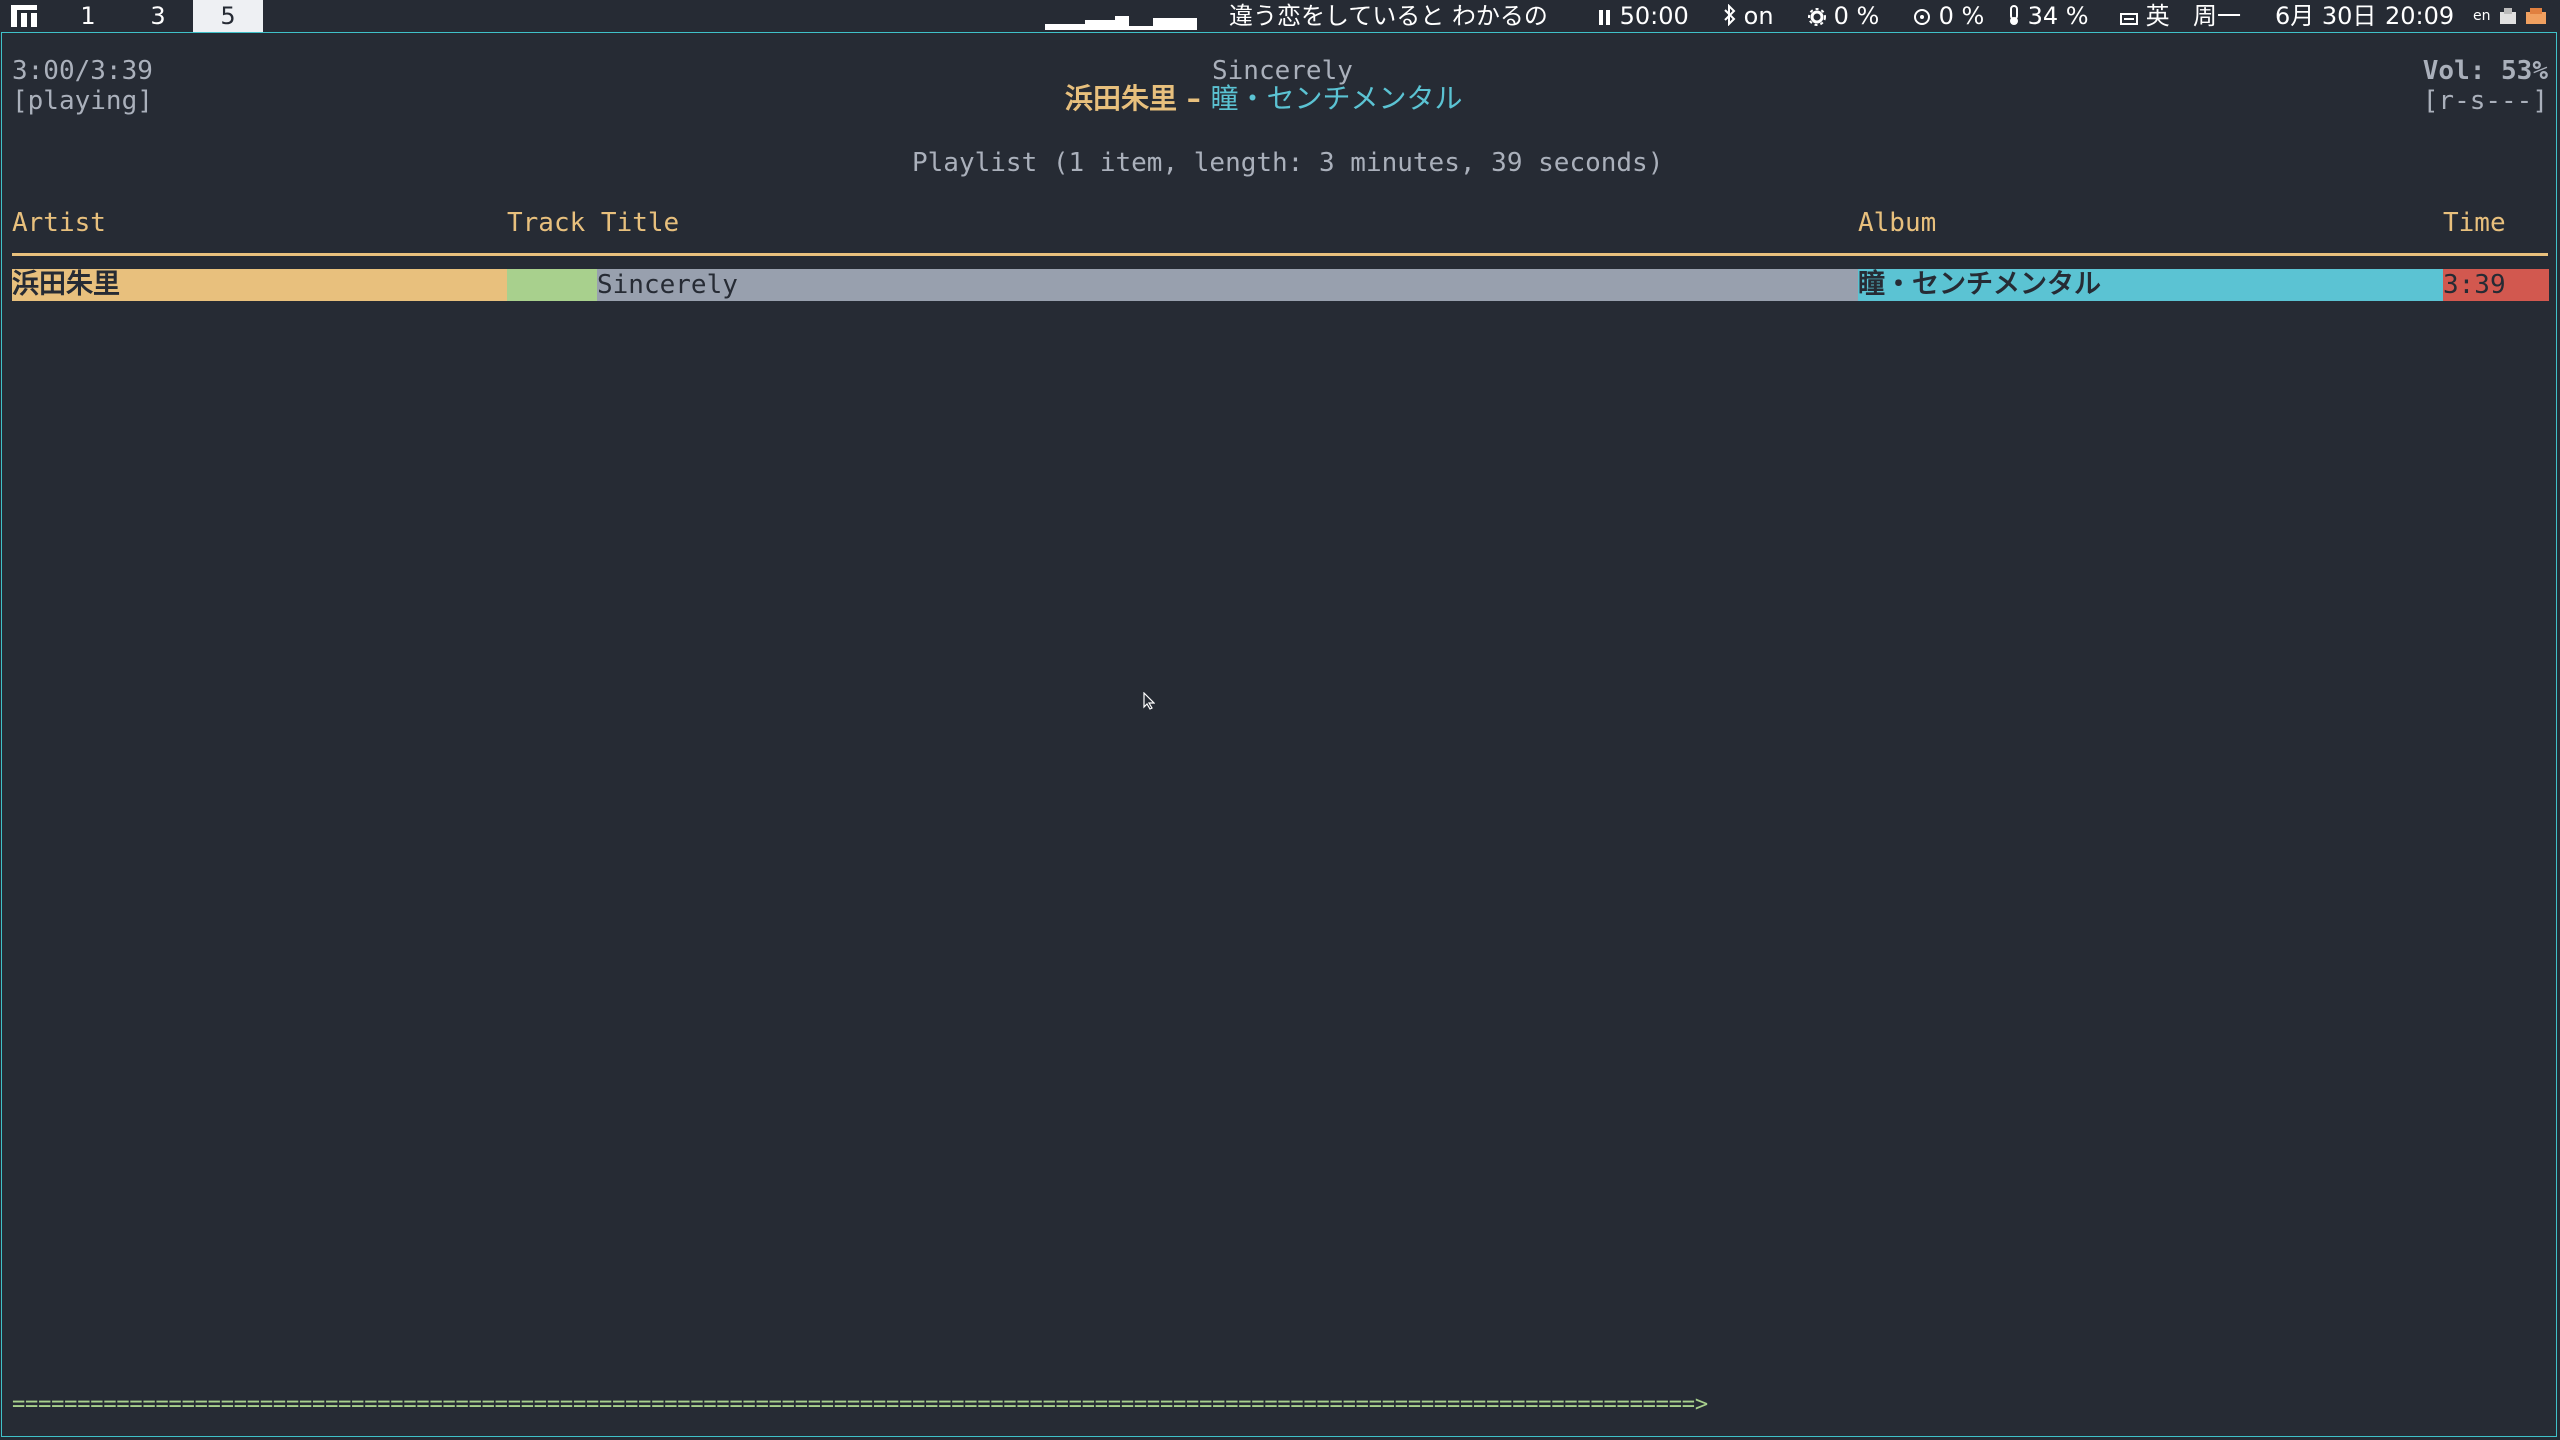 This screenshot has height=1440, width=2560. Describe the element at coordinates (2482, 16) in the screenshot. I see `locale: en` at that location.